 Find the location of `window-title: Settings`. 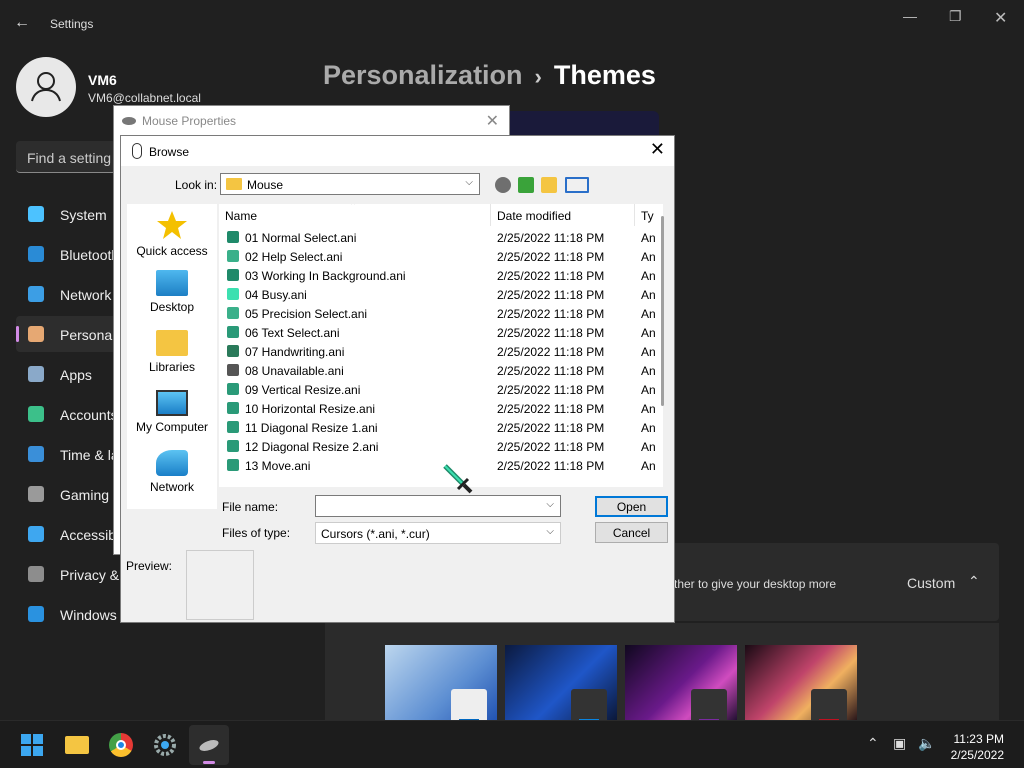

window-title: Settings is located at coordinates (72, 24).